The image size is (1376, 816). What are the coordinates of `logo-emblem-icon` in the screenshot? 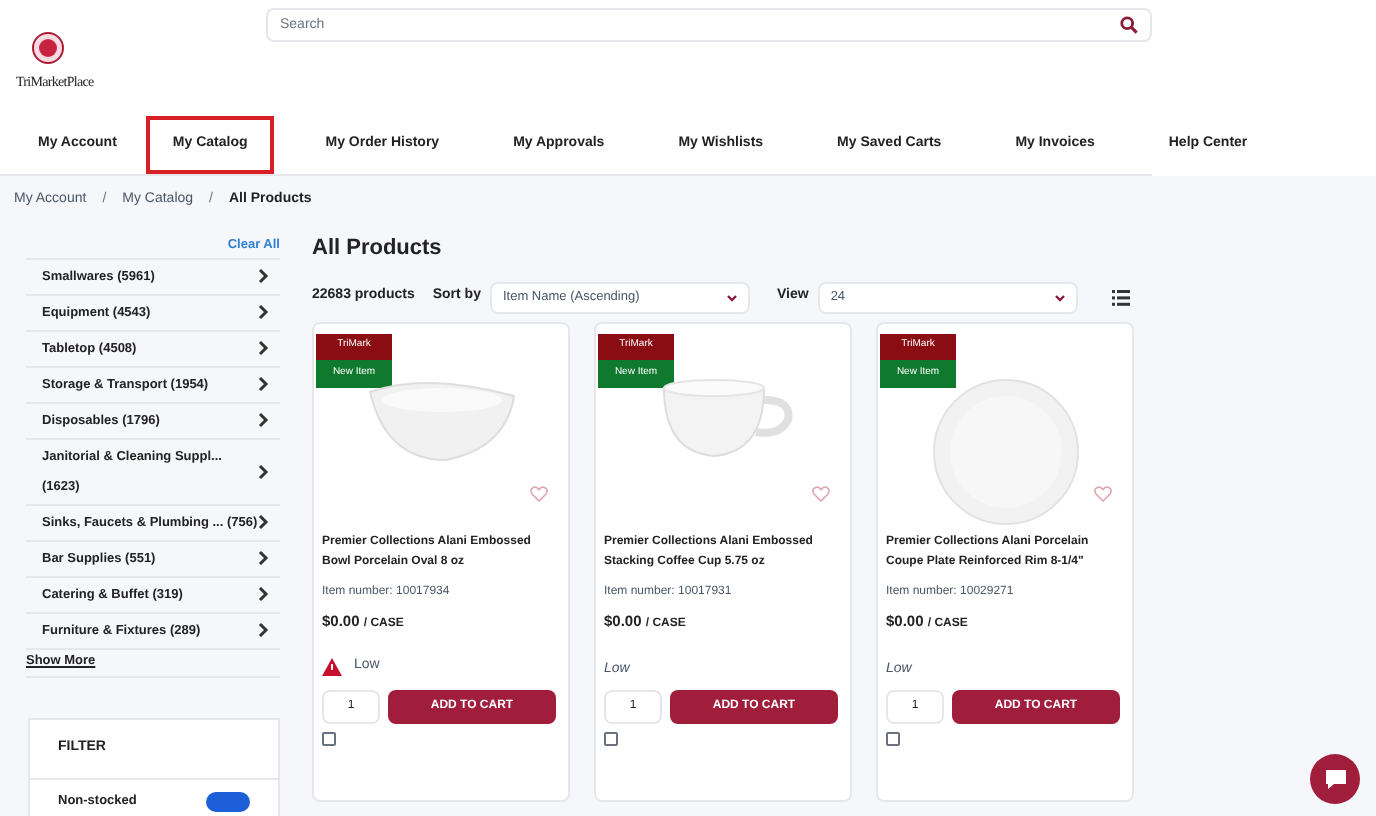 It's located at (48, 48).